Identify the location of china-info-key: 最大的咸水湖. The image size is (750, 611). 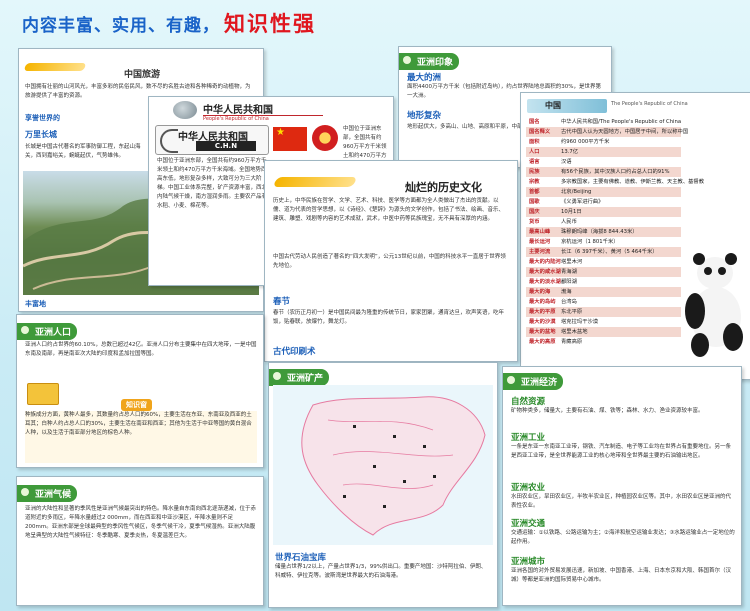
(545, 272).